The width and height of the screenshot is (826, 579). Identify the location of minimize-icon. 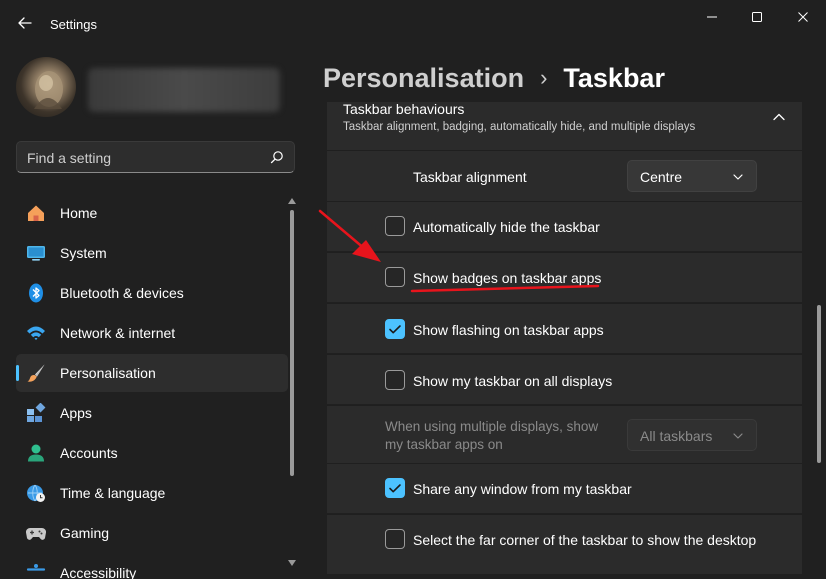
(712, 17).